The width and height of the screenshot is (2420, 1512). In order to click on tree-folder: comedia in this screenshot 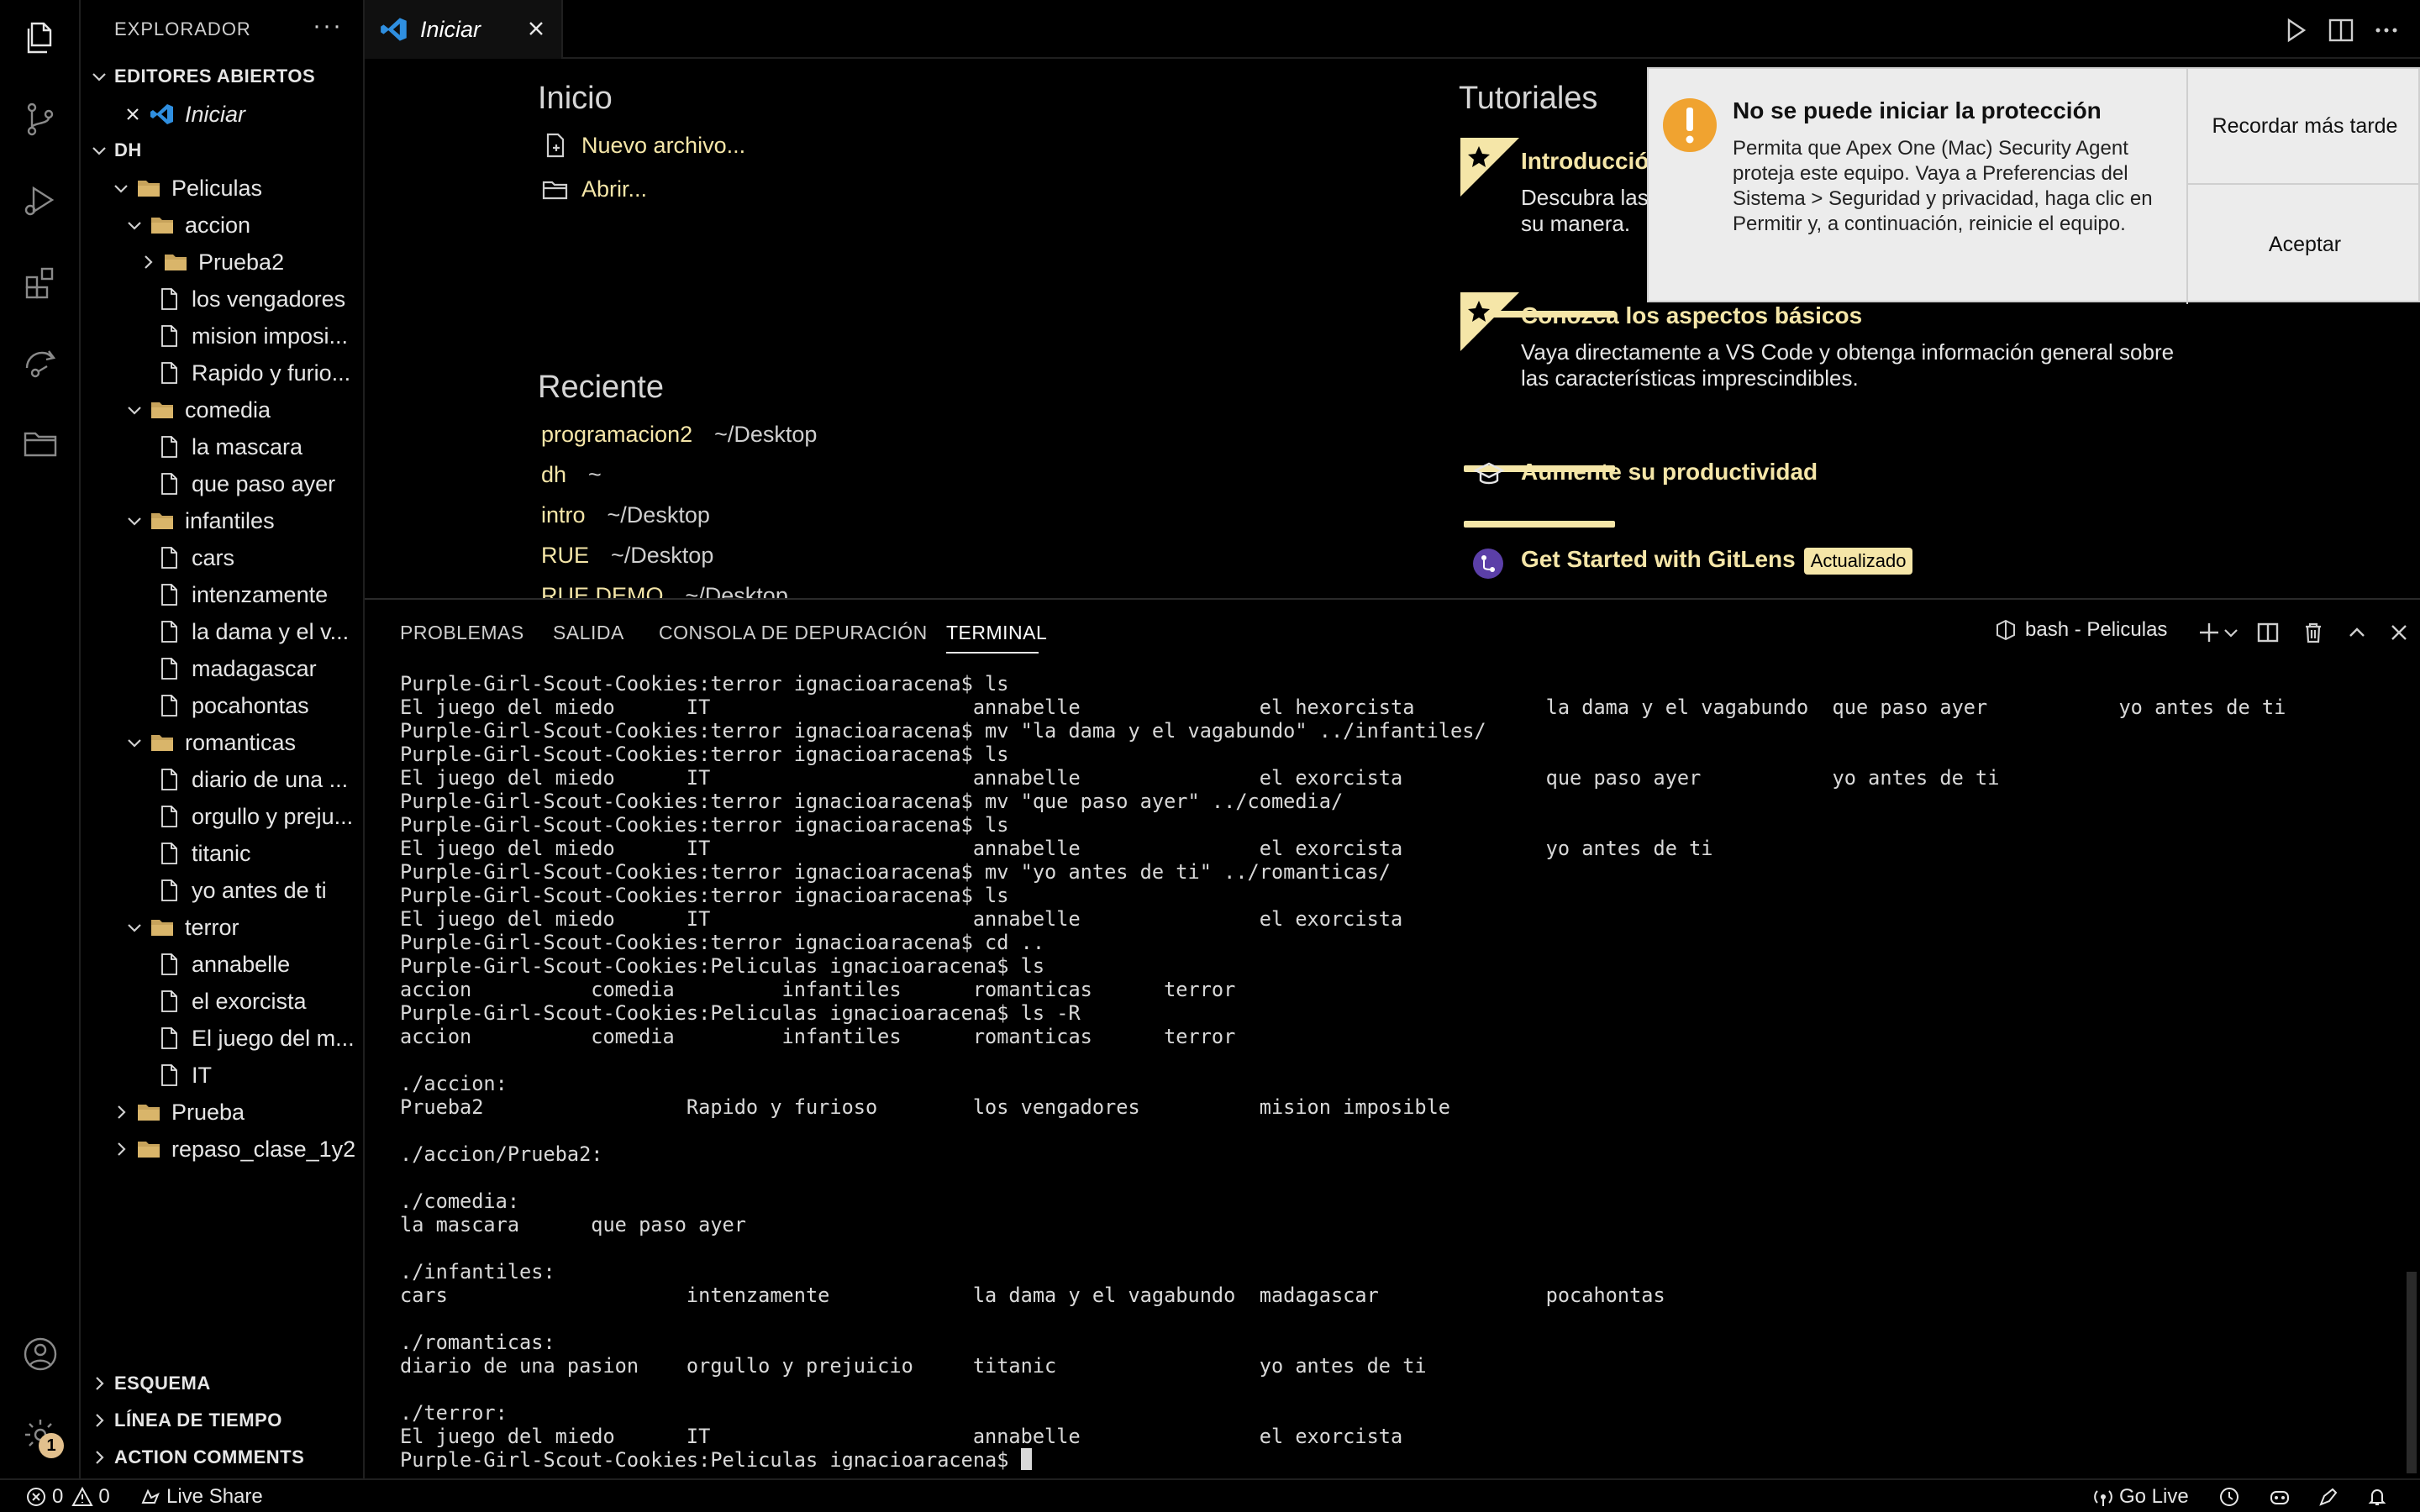, I will do `click(243, 409)`.